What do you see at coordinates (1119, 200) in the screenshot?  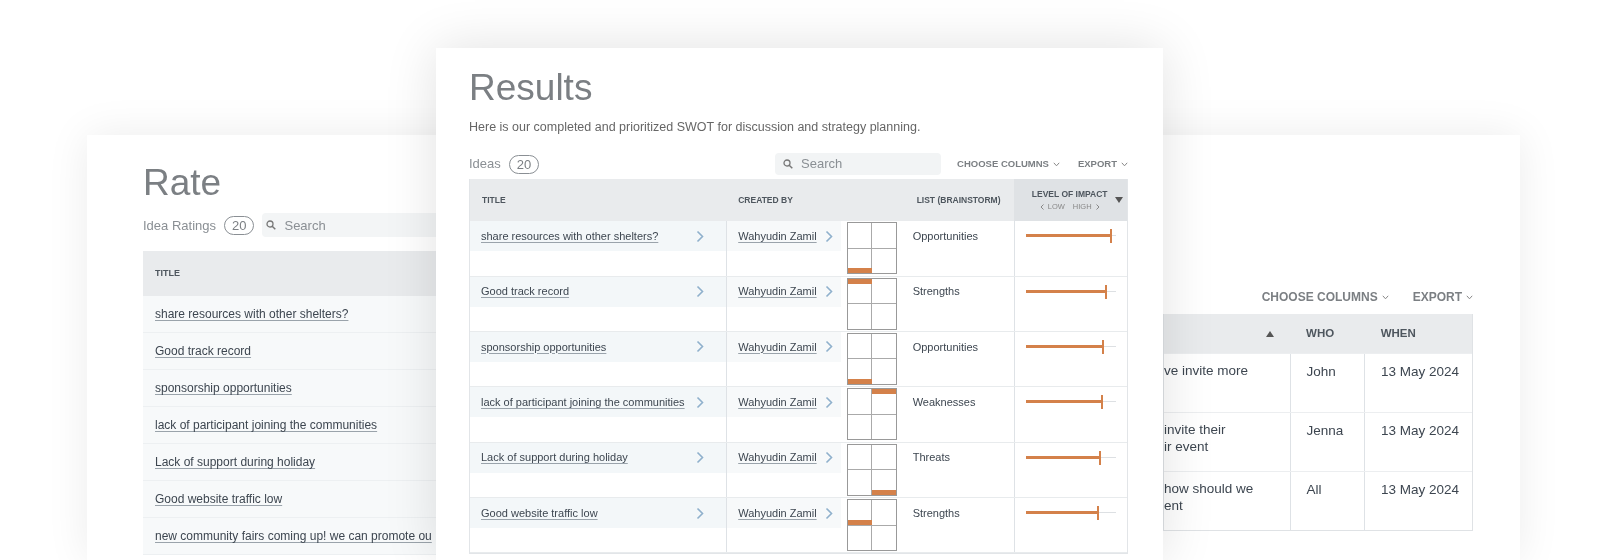 I see `sort-down-icon` at bounding box center [1119, 200].